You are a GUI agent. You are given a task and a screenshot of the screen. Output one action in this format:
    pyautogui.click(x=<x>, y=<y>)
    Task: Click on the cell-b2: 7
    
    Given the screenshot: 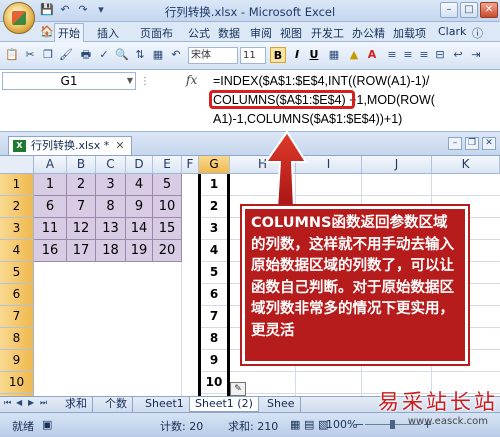 What is the action you would take?
    pyautogui.click(x=81, y=207)
    